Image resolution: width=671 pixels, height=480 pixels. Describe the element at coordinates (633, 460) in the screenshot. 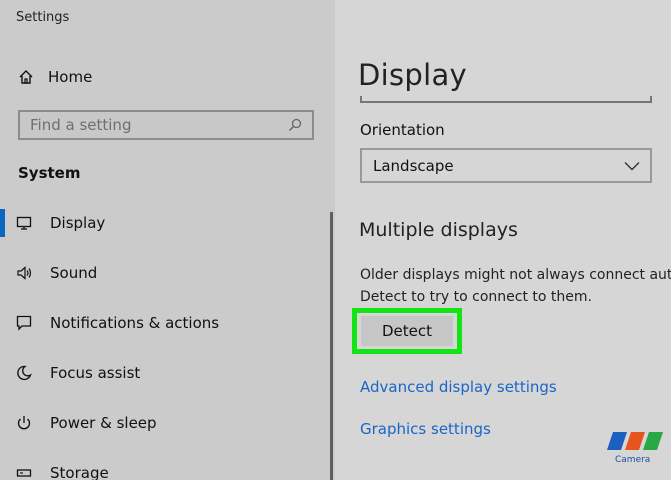

I see `watermark-text: Camera` at that location.